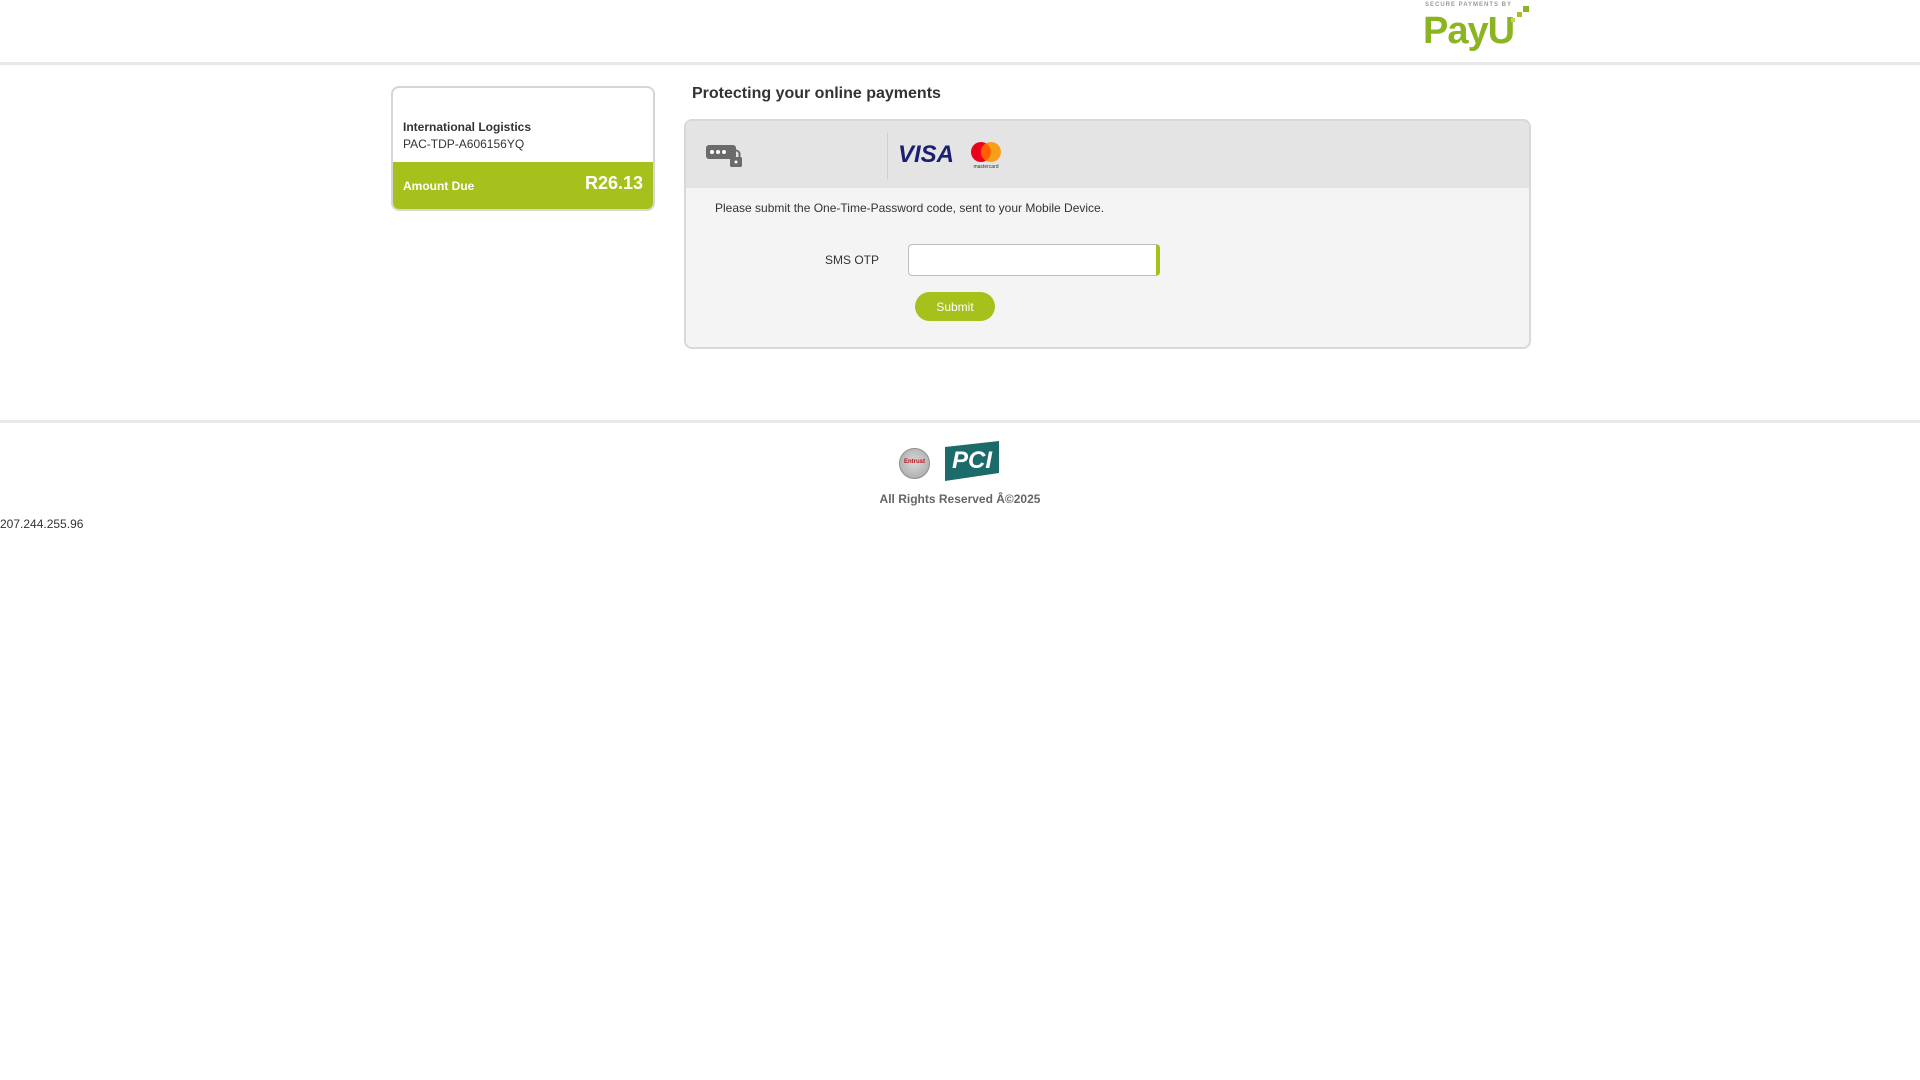  What do you see at coordinates (960, 32) in the screenshot?
I see `page-header: SECURE PAYMENTS BY PayU` at bounding box center [960, 32].